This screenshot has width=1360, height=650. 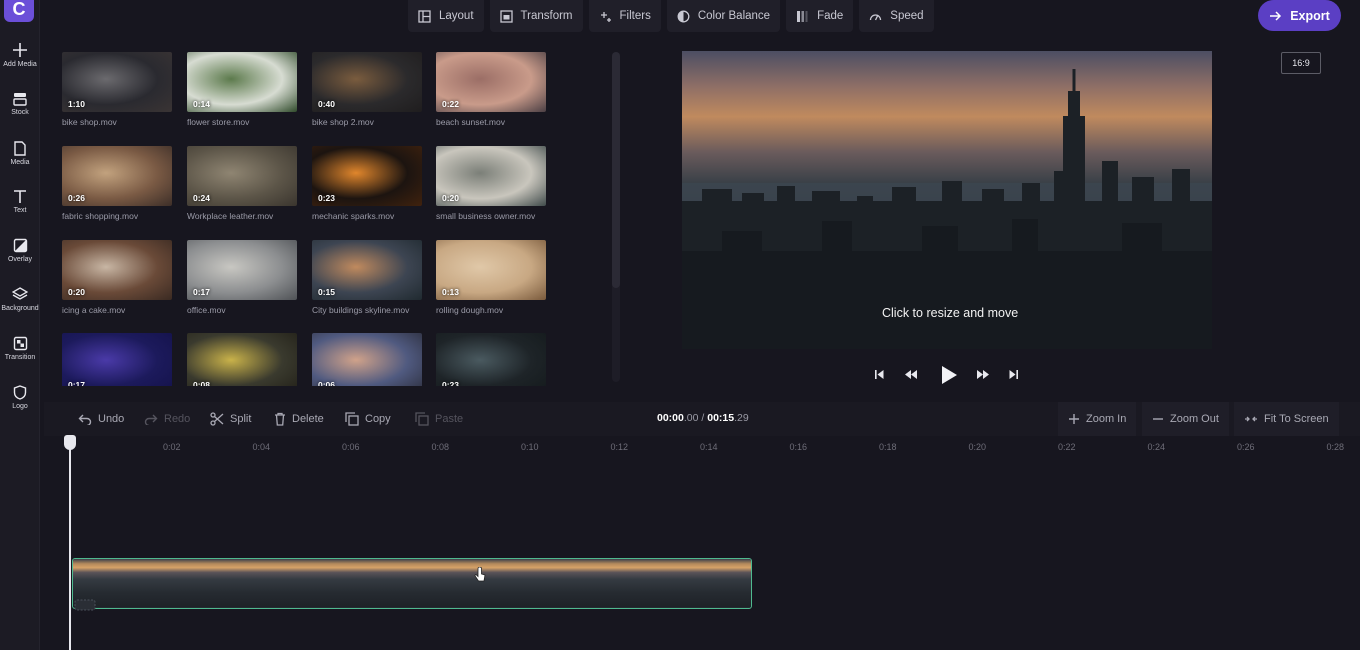 What do you see at coordinates (983, 376) in the screenshot?
I see `fast-forward-button` at bounding box center [983, 376].